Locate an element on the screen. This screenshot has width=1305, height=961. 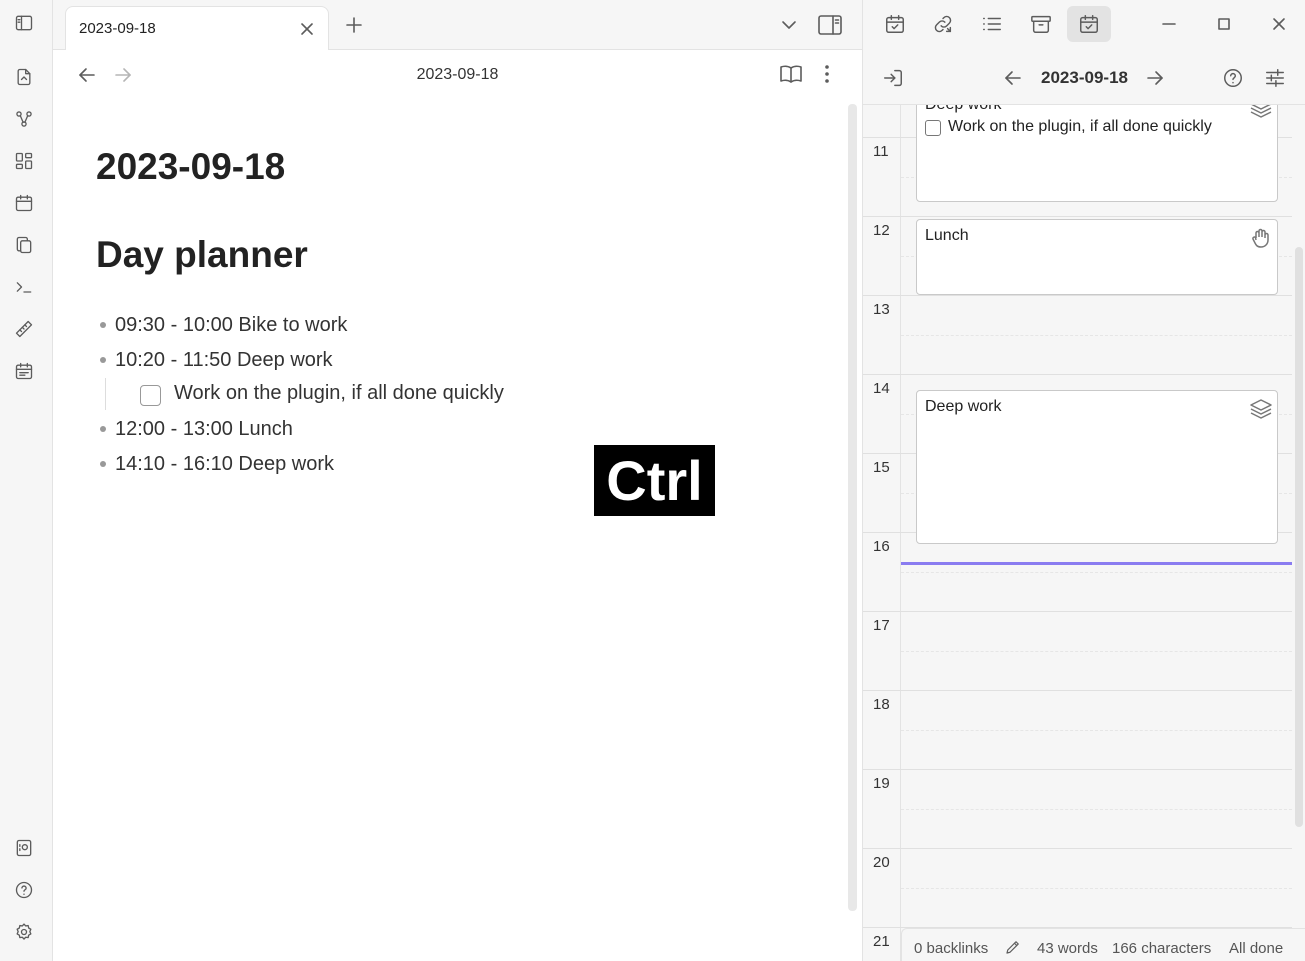
vault-switcher-icon is located at coordinates (24, 848).